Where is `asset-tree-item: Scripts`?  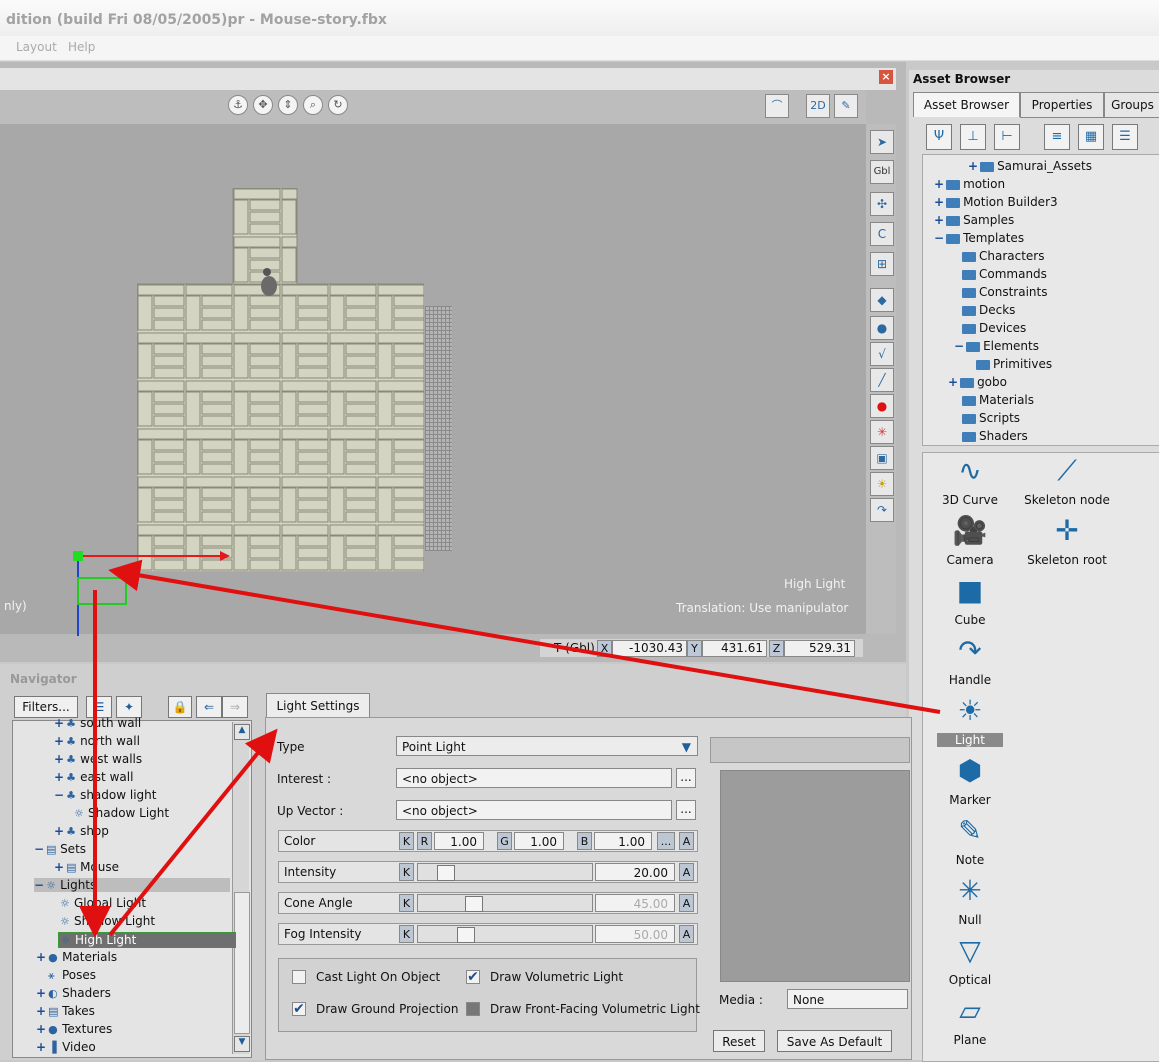 asset-tree-item: Scripts is located at coordinates (990, 418).